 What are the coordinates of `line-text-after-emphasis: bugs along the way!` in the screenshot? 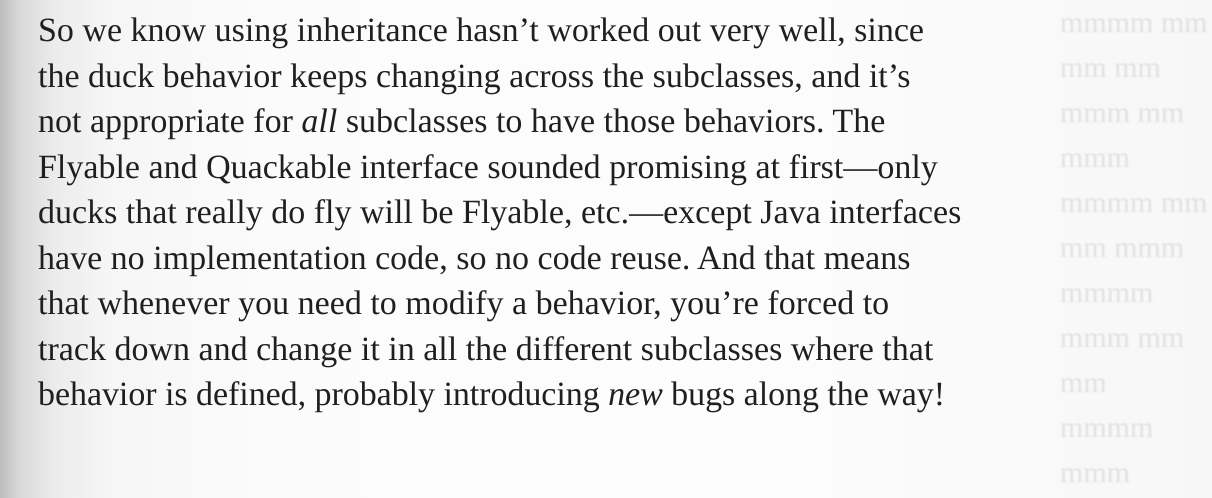 It's located at (803, 394).